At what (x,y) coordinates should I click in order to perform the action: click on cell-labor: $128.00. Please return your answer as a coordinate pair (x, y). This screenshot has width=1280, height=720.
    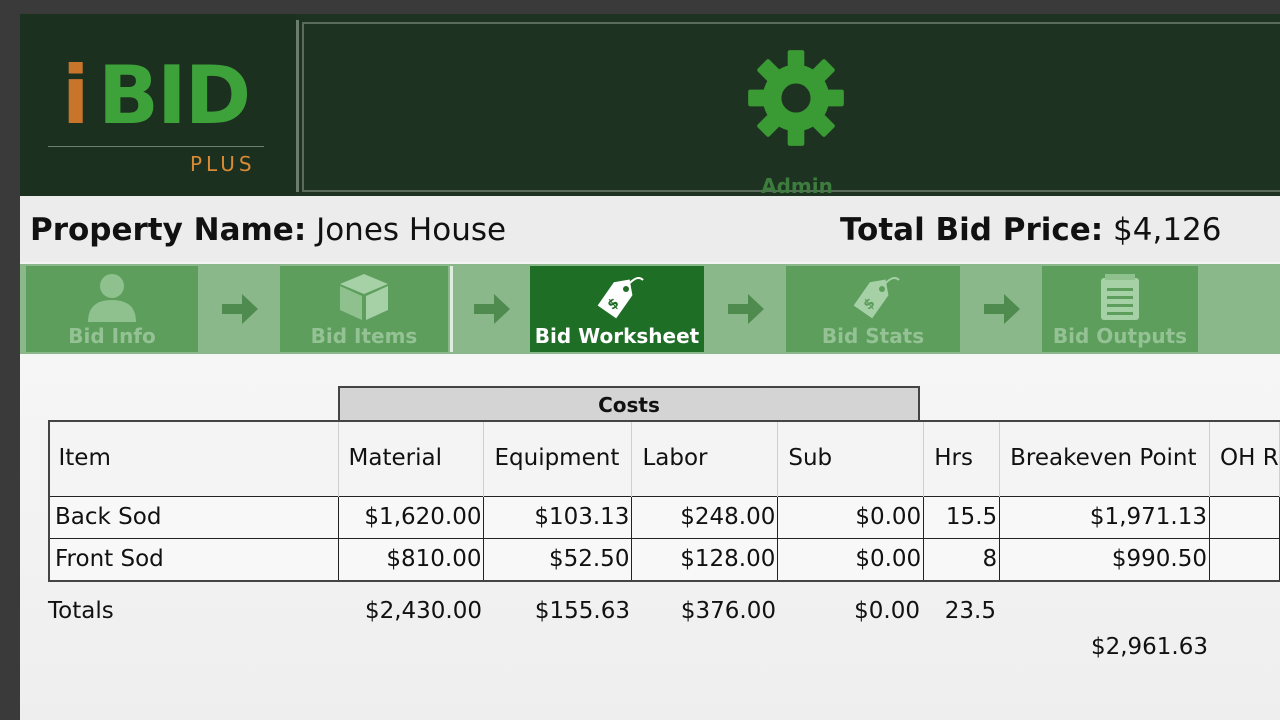
    Looking at the image, I should click on (705, 559).